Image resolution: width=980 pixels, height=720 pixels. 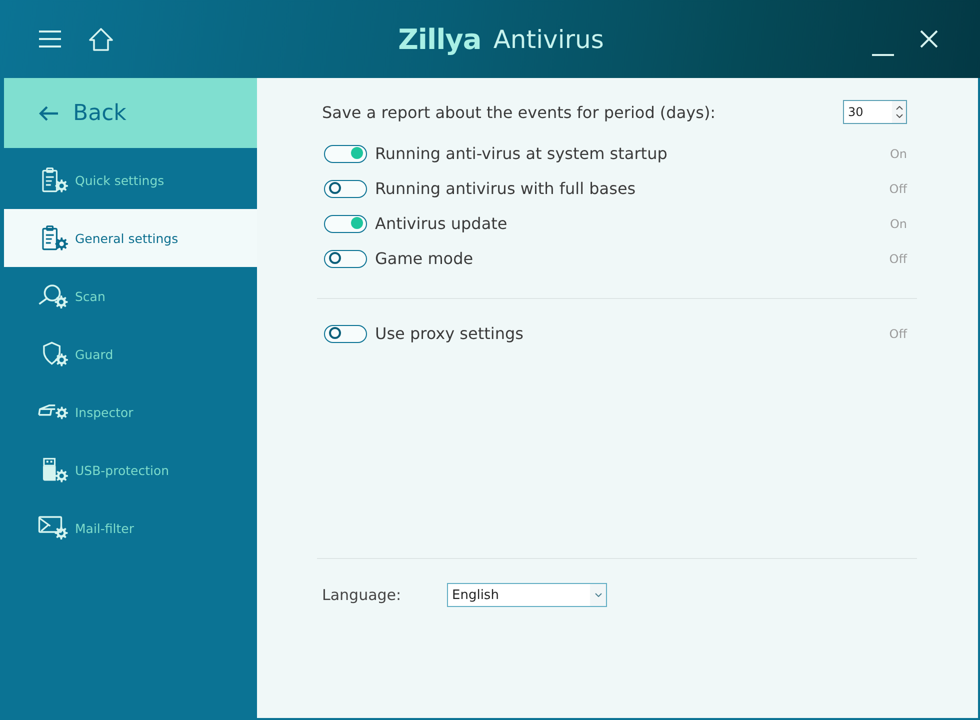 What do you see at coordinates (362, 595) in the screenshot?
I see `language-label: Language:` at bounding box center [362, 595].